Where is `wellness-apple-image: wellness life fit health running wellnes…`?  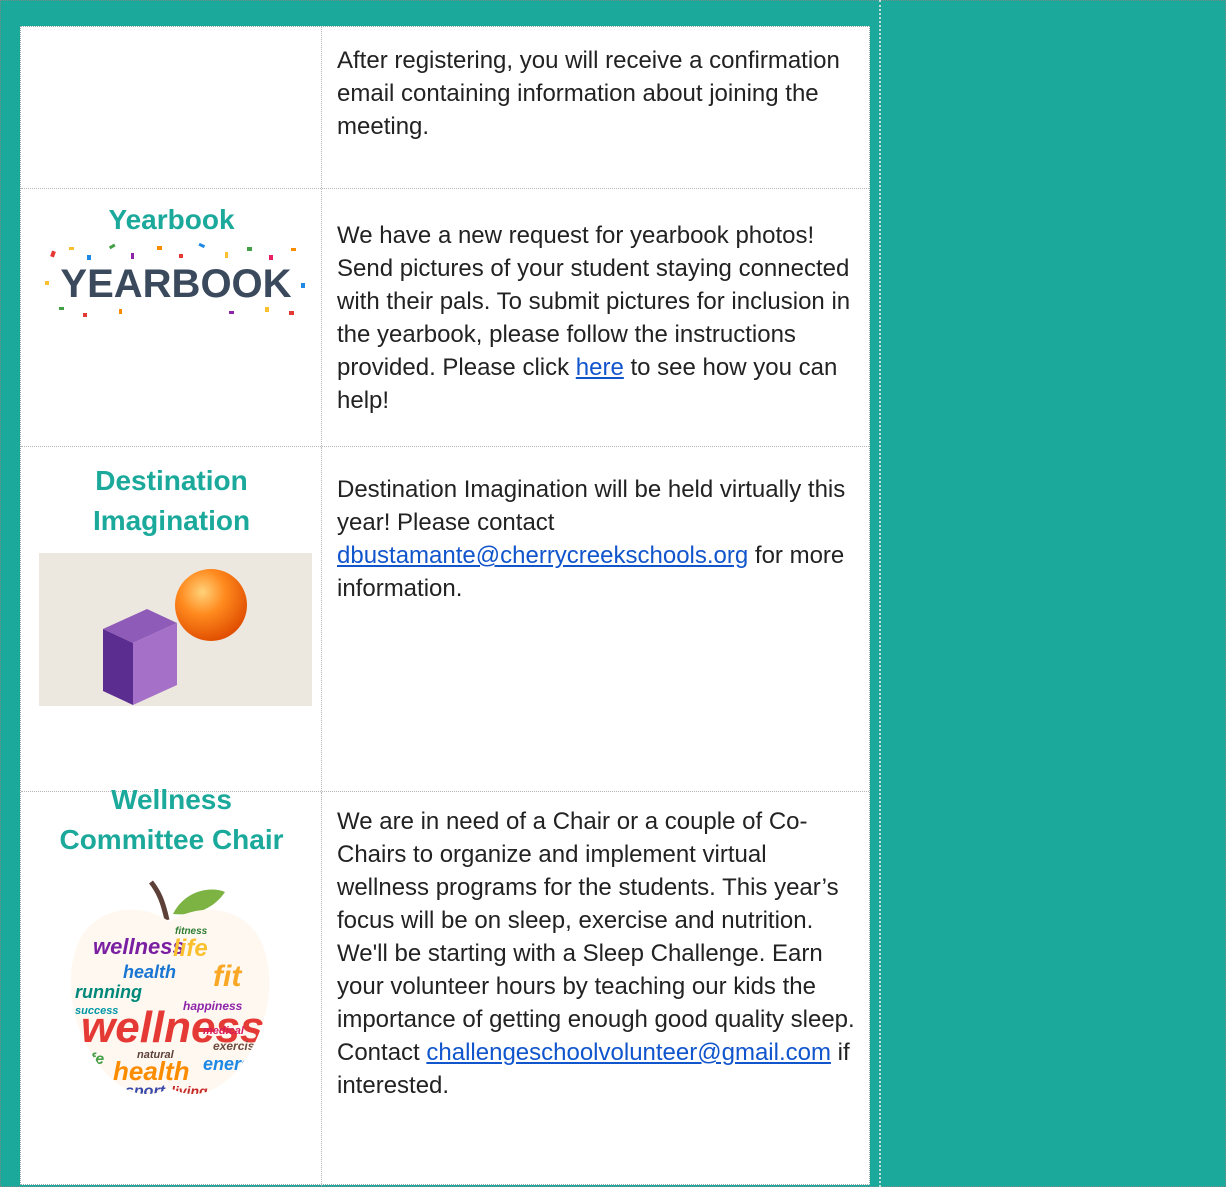 wellness-apple-image: wellness life fit health running wellnes… is located at coordinates (170, 988).